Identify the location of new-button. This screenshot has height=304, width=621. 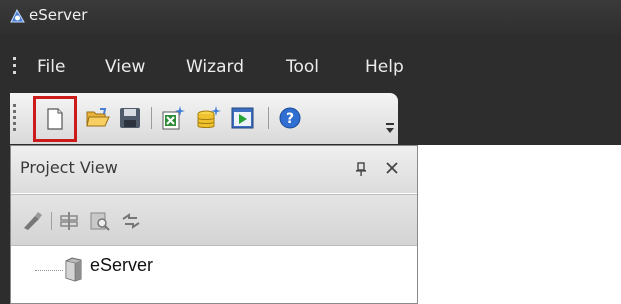
(55, 119).